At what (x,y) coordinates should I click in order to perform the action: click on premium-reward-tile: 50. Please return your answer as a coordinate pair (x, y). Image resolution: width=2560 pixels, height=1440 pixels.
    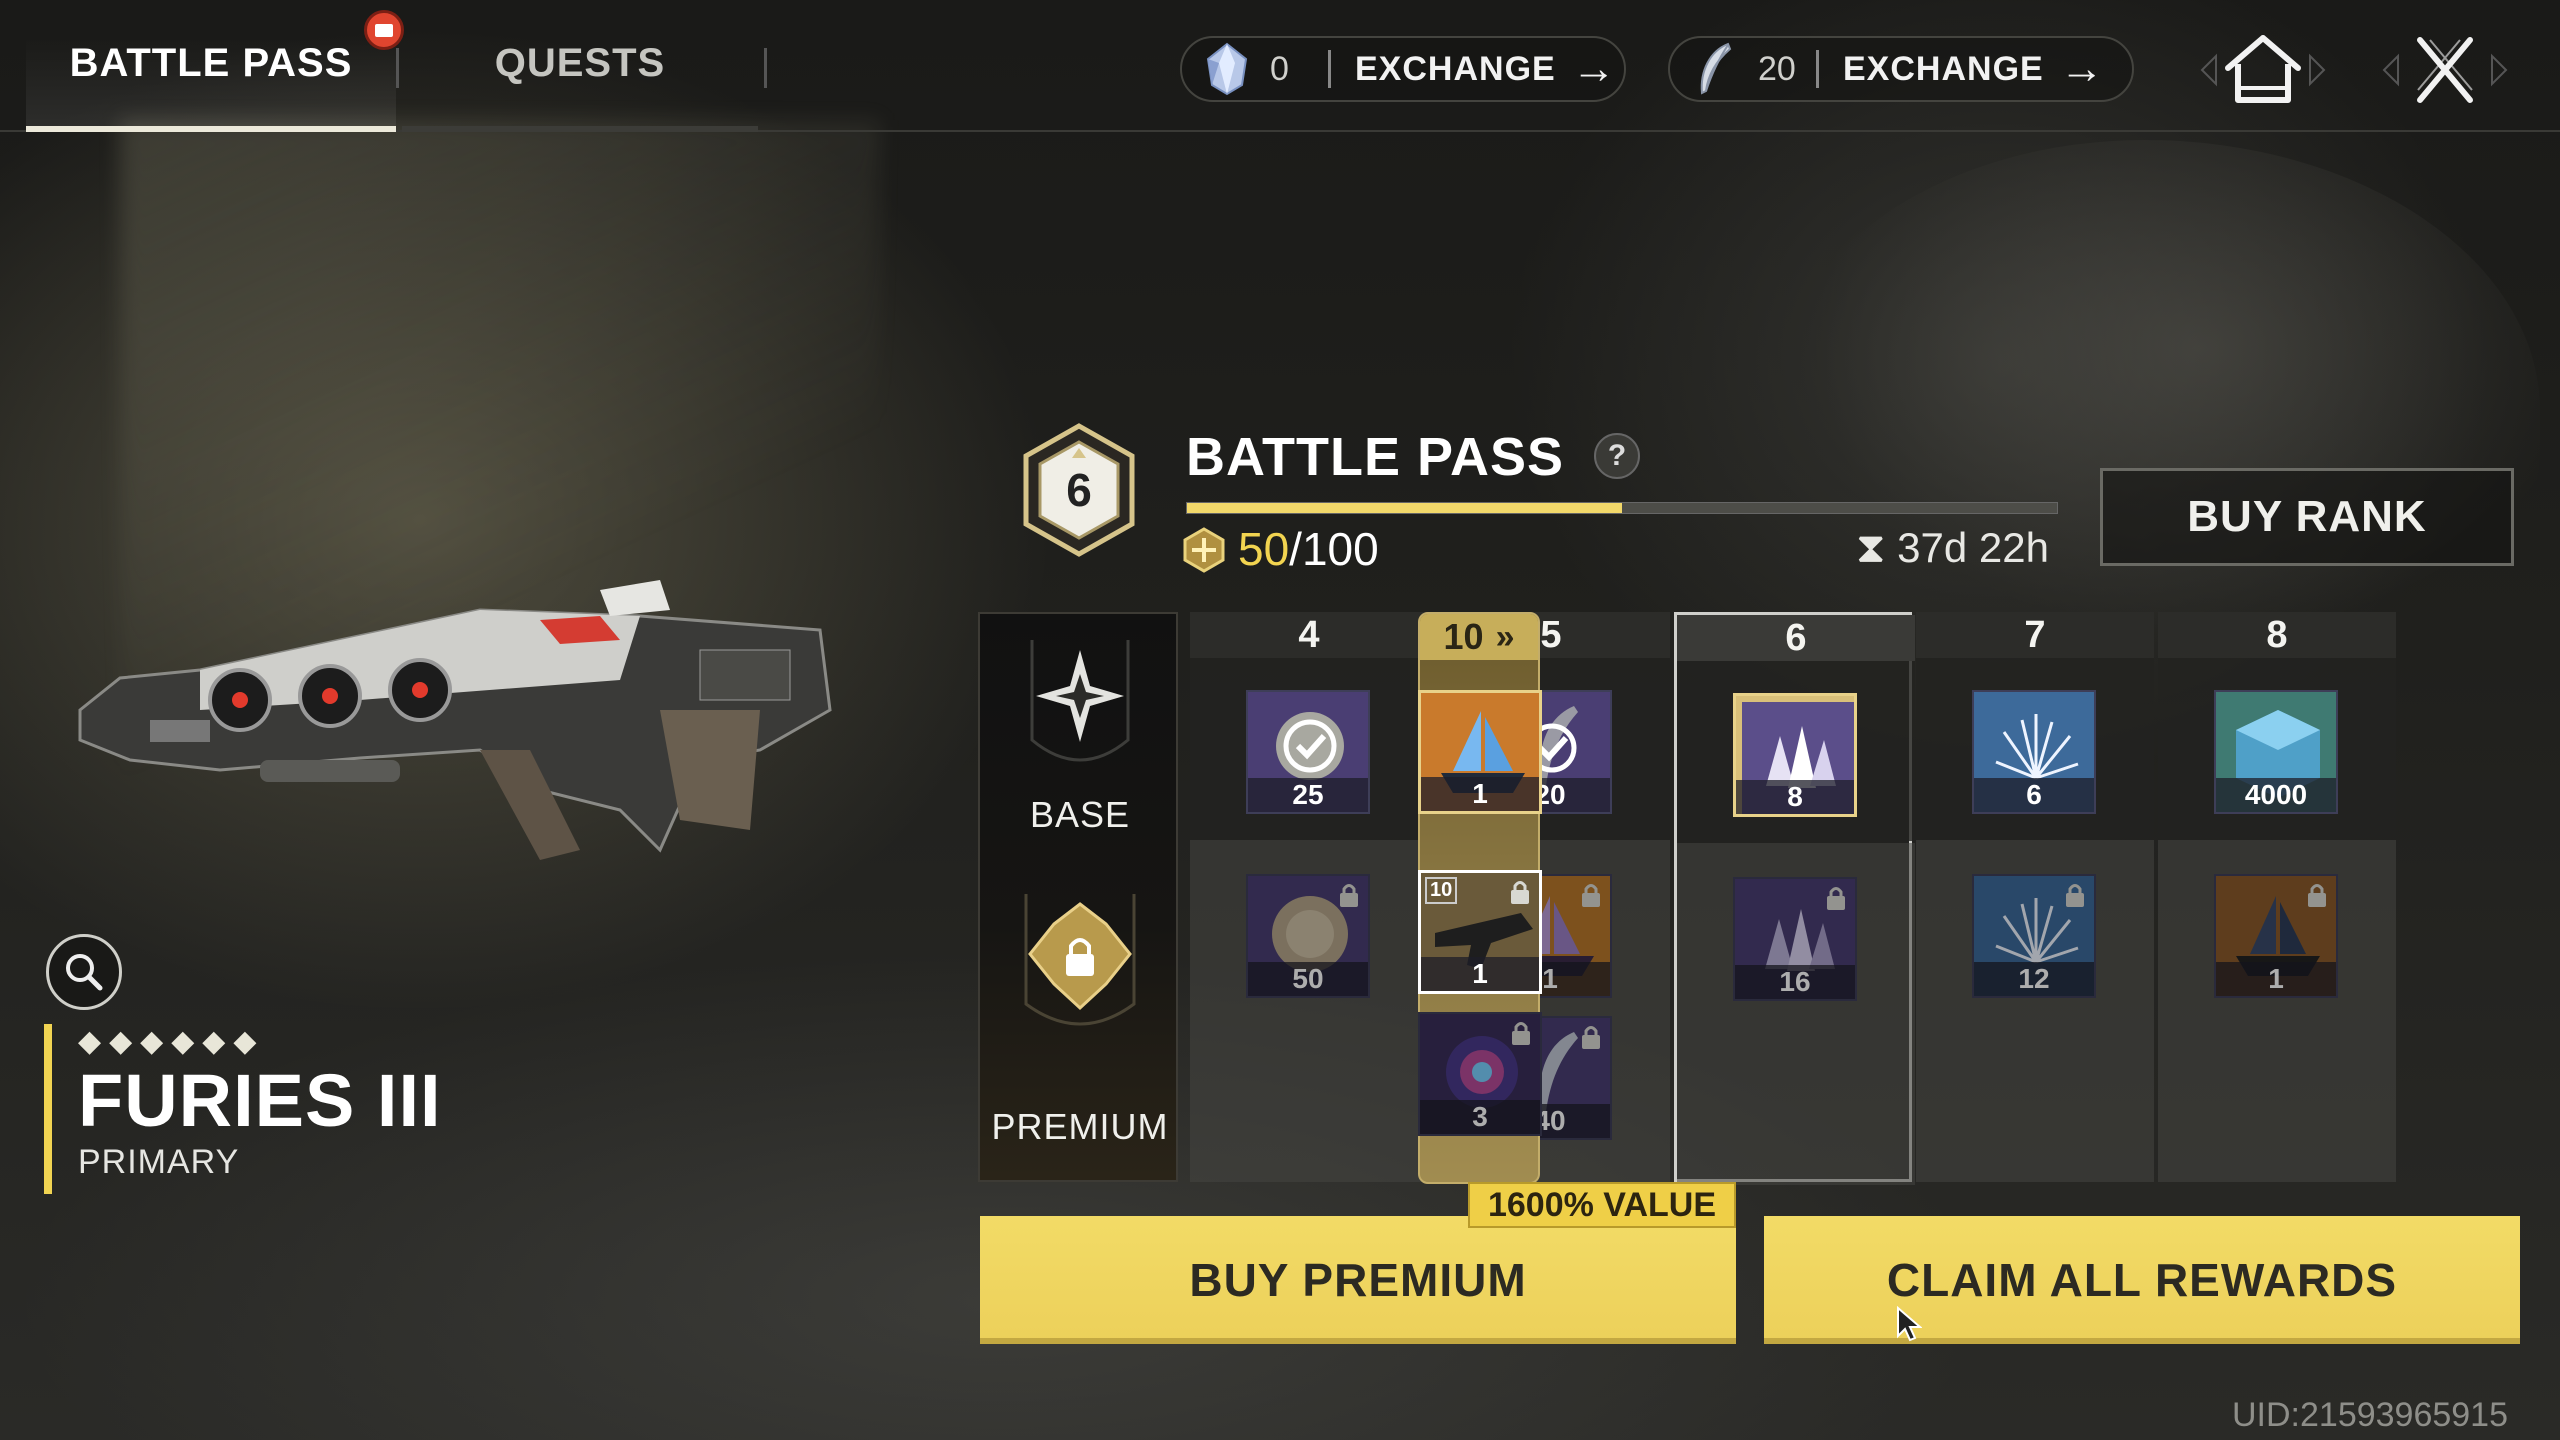
    Looking at the image, I should click on (1308, 936).